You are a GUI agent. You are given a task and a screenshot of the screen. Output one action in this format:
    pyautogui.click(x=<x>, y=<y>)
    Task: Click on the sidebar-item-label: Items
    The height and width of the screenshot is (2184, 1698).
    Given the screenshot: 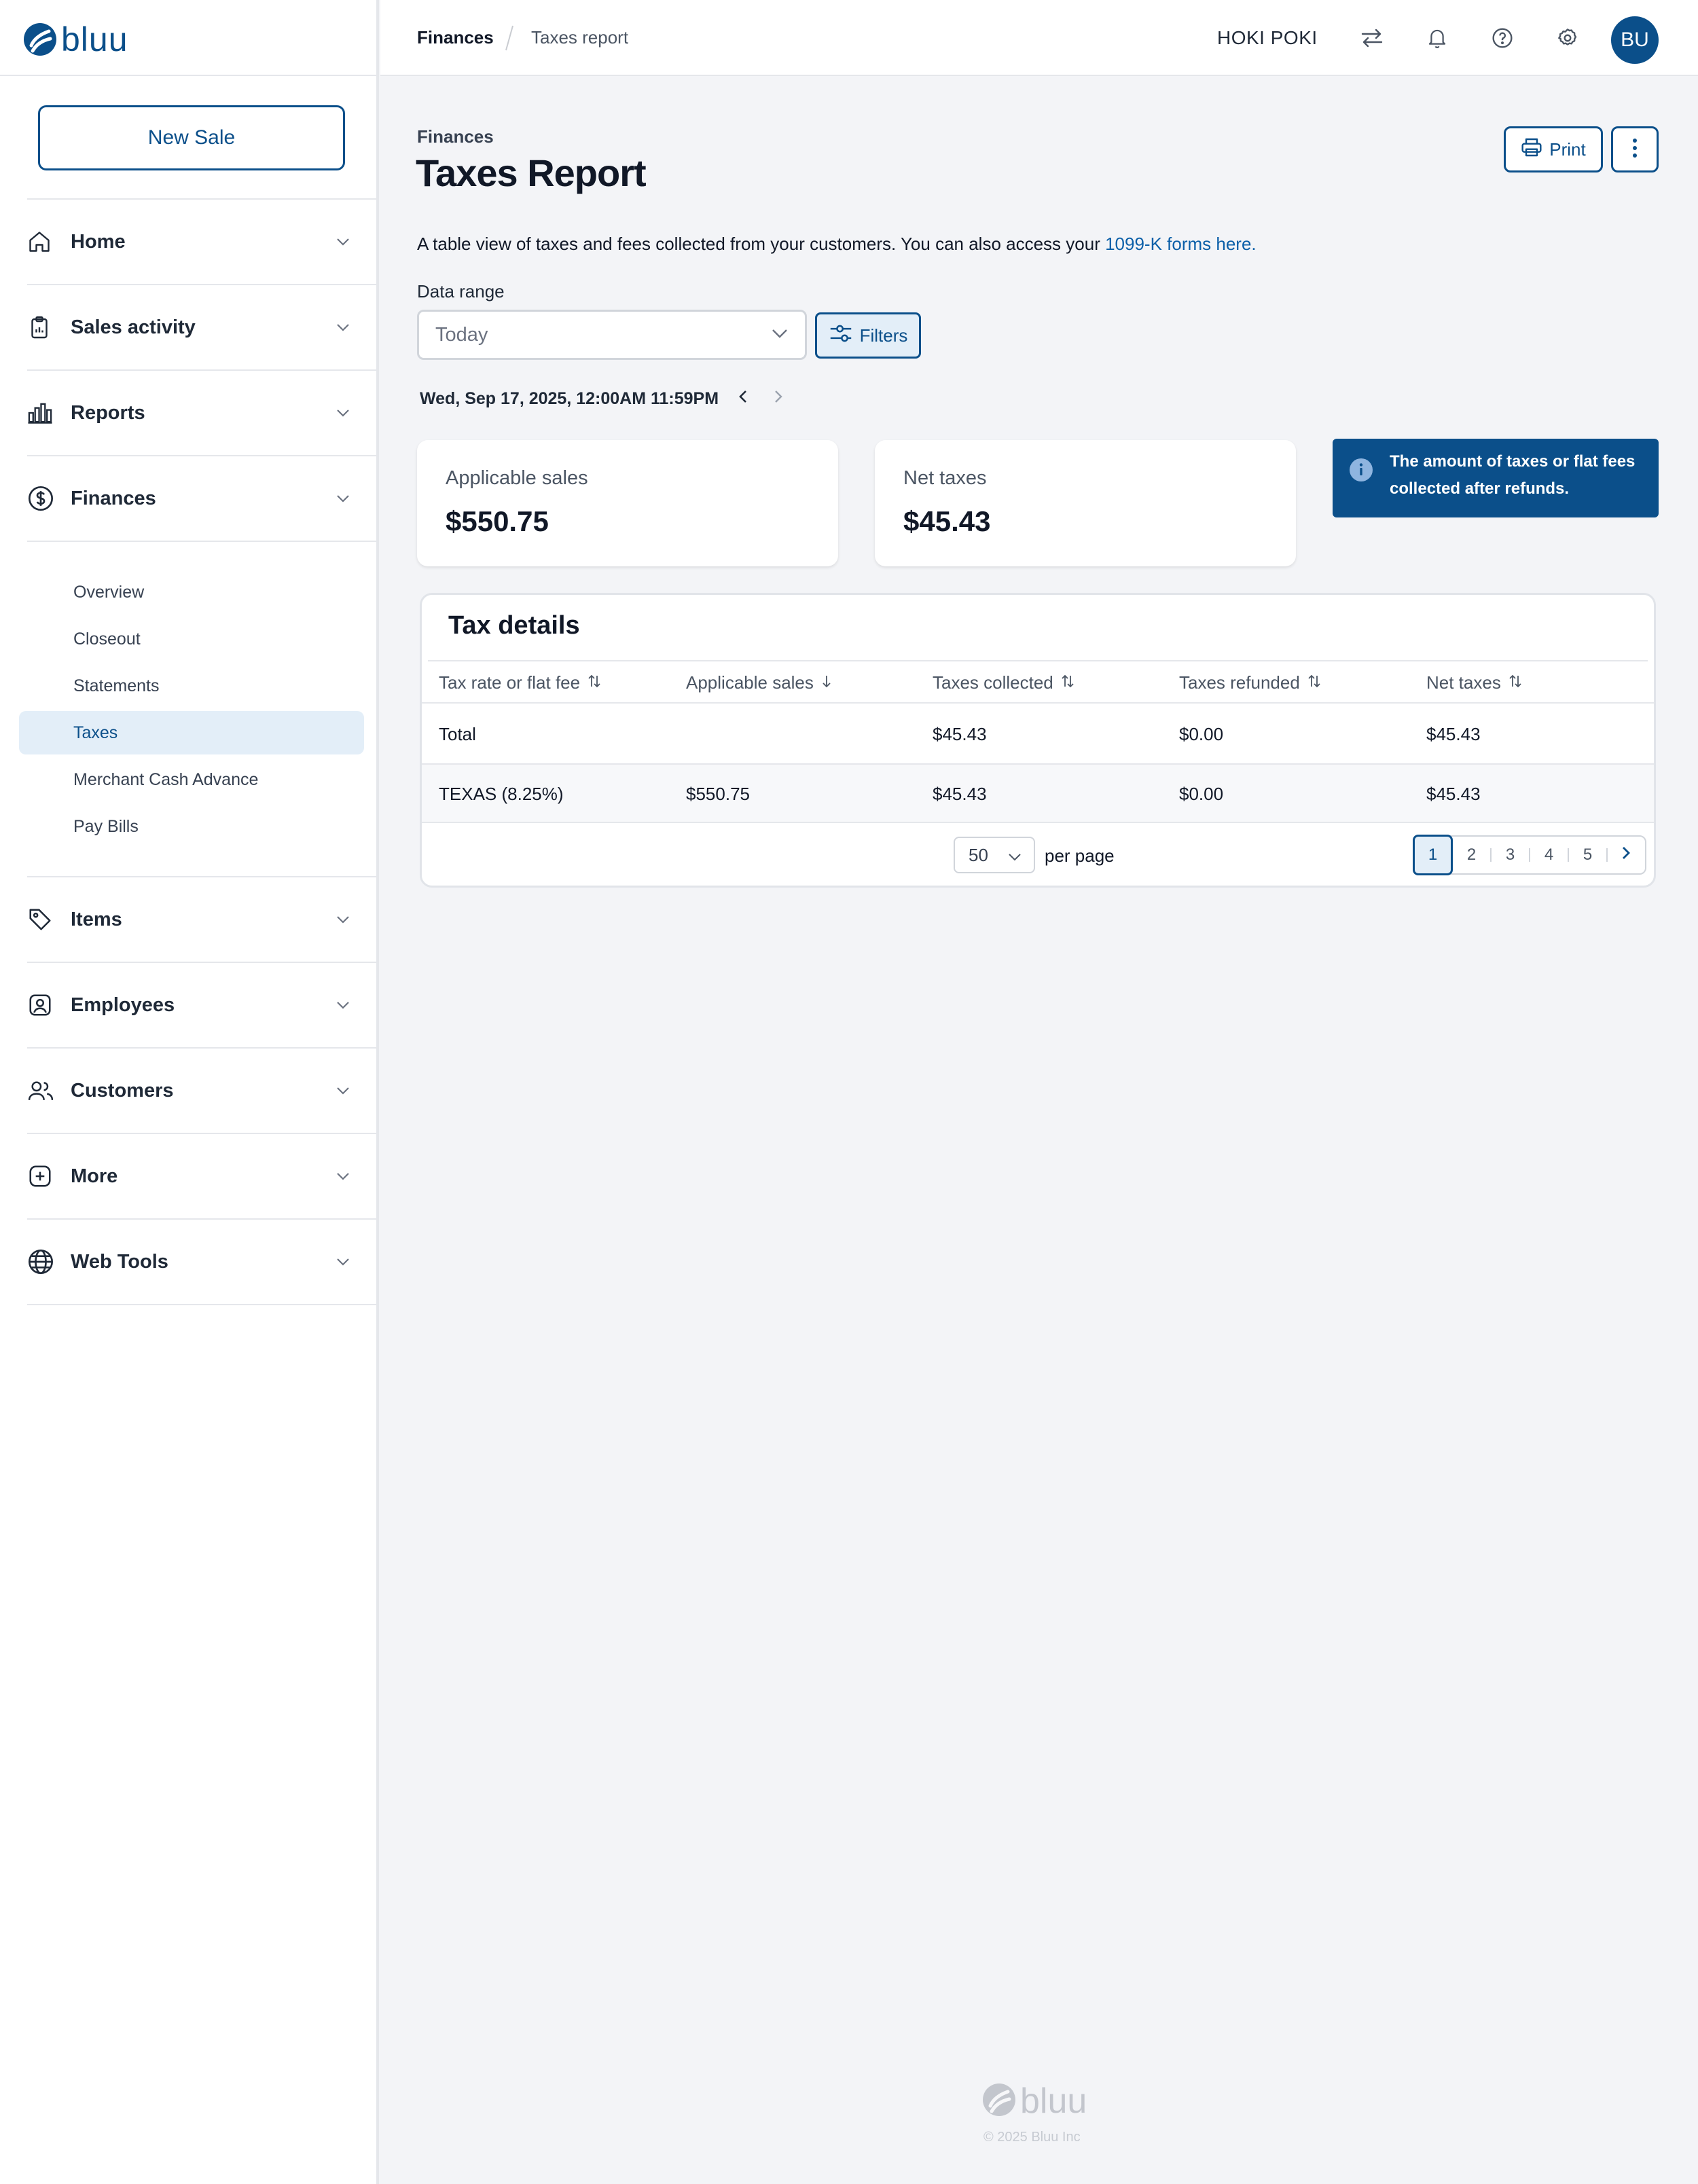 What is the action you would take?
    pyautogui.click(x=97, y=919)
    